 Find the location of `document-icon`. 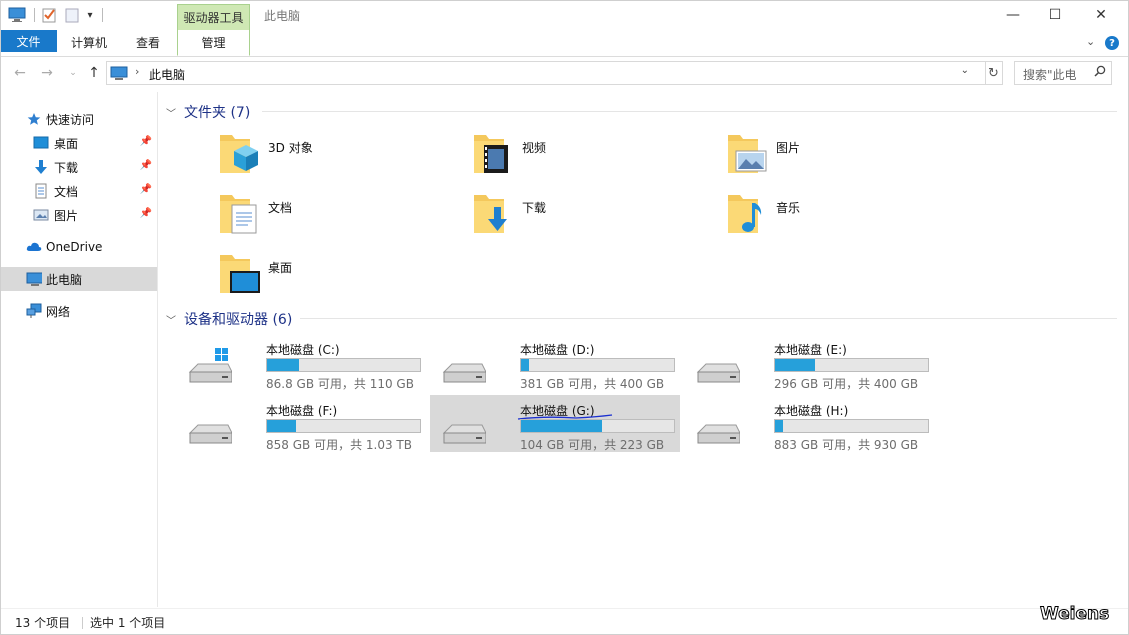

document-icon is located at coordinates (41, 191).